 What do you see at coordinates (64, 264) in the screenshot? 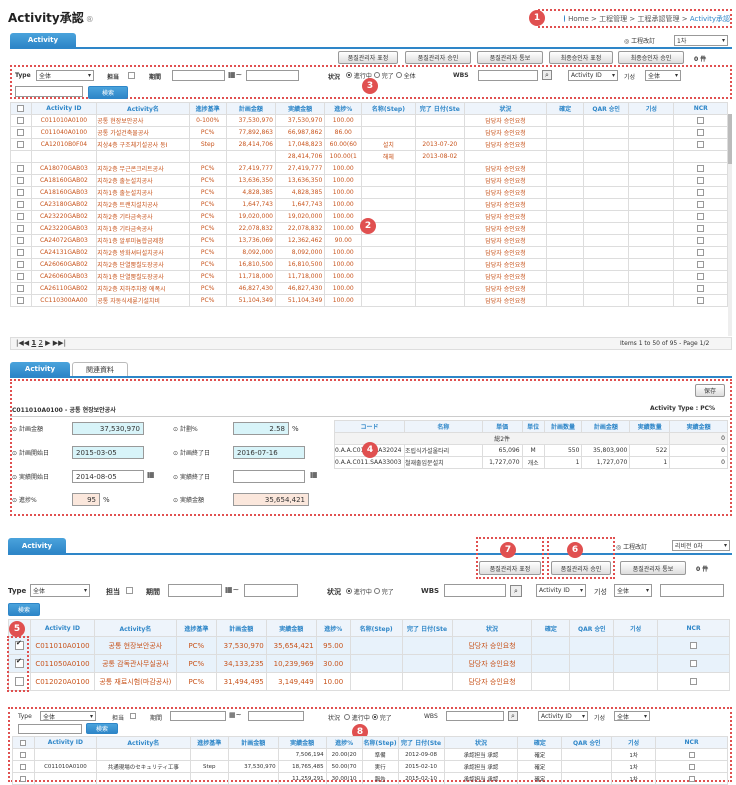
I see `activity-id: CA26060GAB02` at bounding box center [64, 264].